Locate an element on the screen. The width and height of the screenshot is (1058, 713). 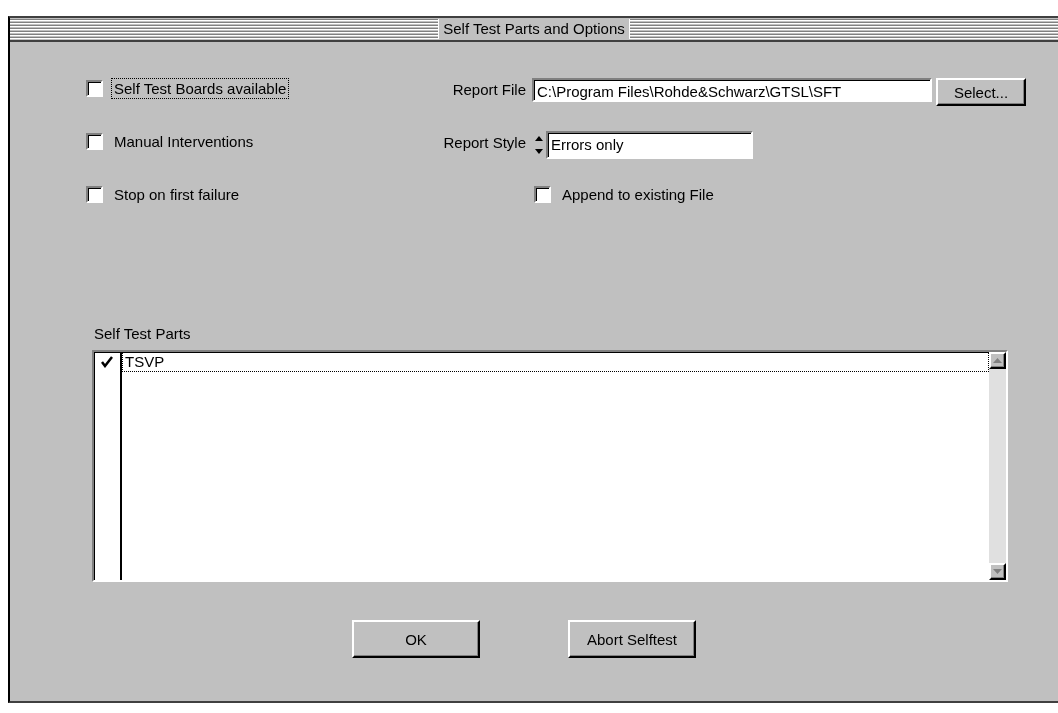
checkbox-label: Stop on first failure is located at coordinates (177, 194).